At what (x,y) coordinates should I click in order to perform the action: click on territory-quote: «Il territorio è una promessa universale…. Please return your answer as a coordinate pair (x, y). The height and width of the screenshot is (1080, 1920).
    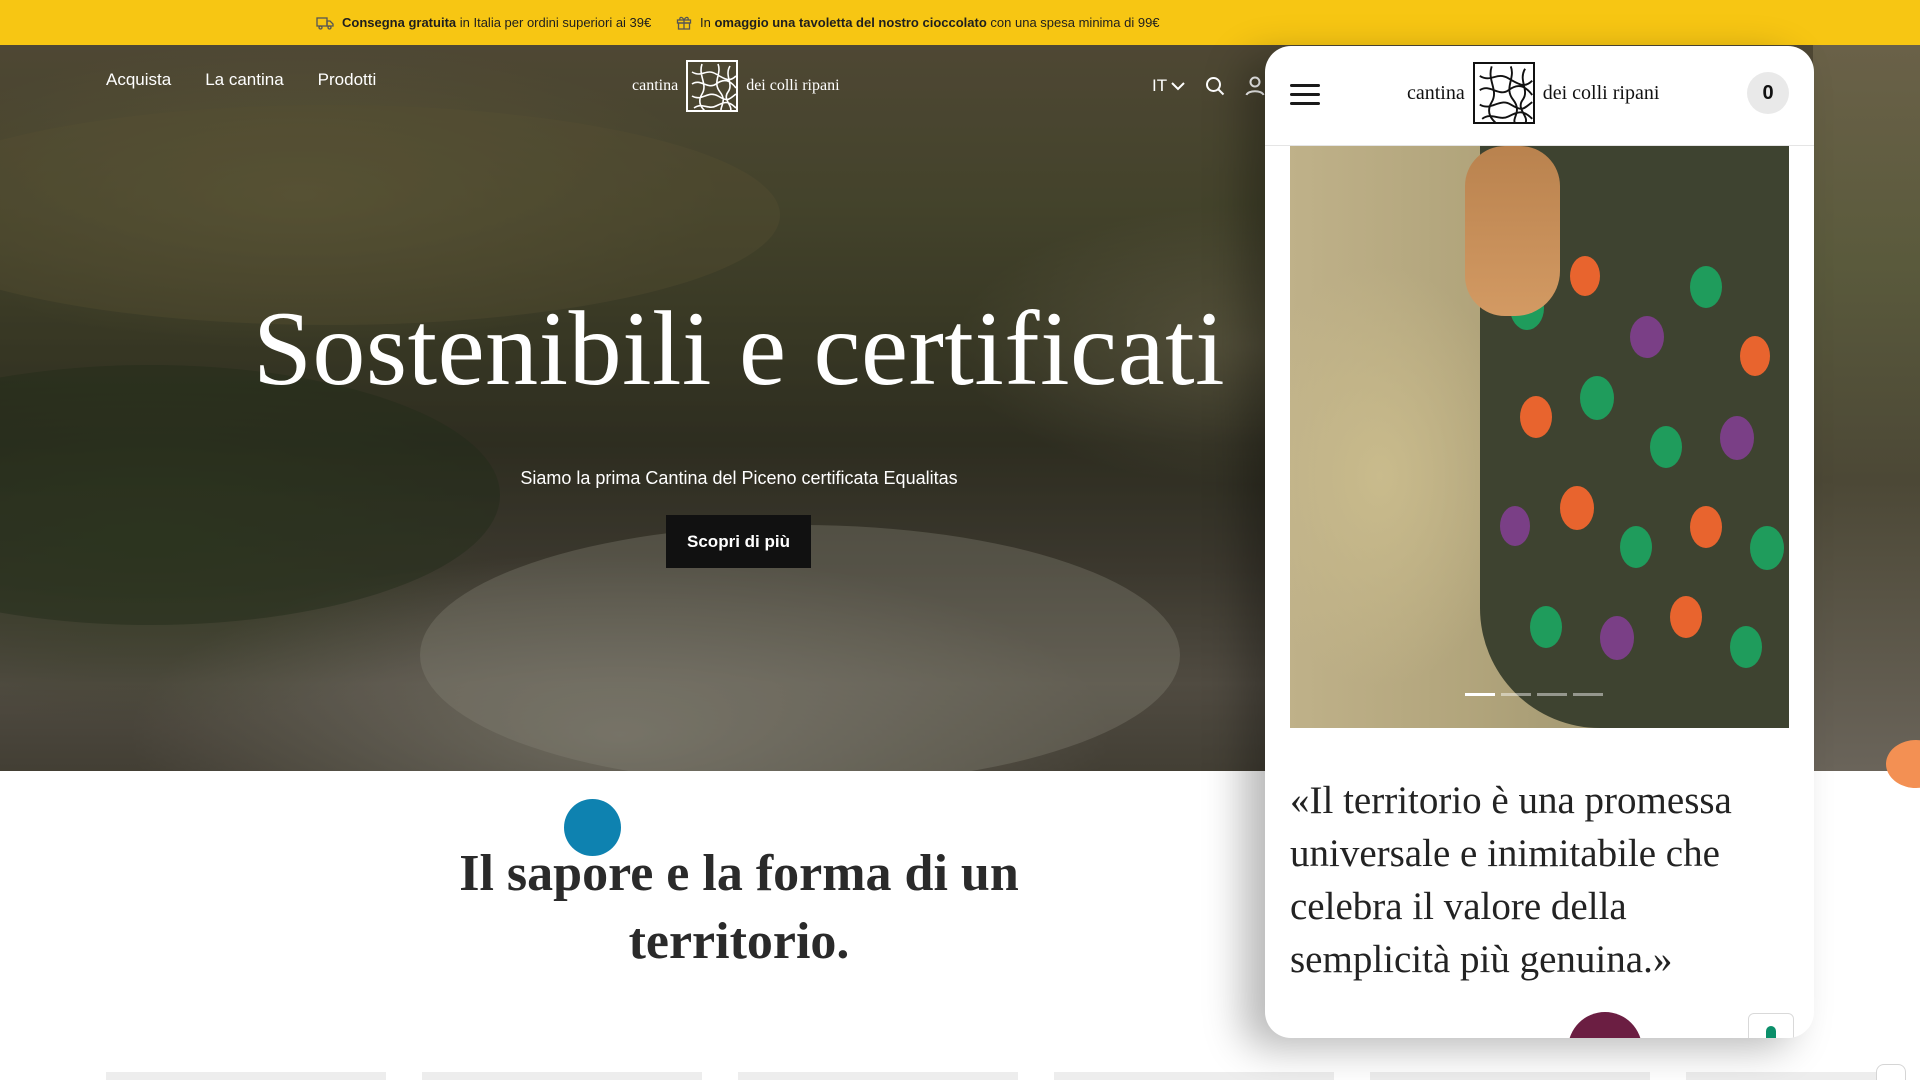
    Looking at the image, I should click on (1511, 880).